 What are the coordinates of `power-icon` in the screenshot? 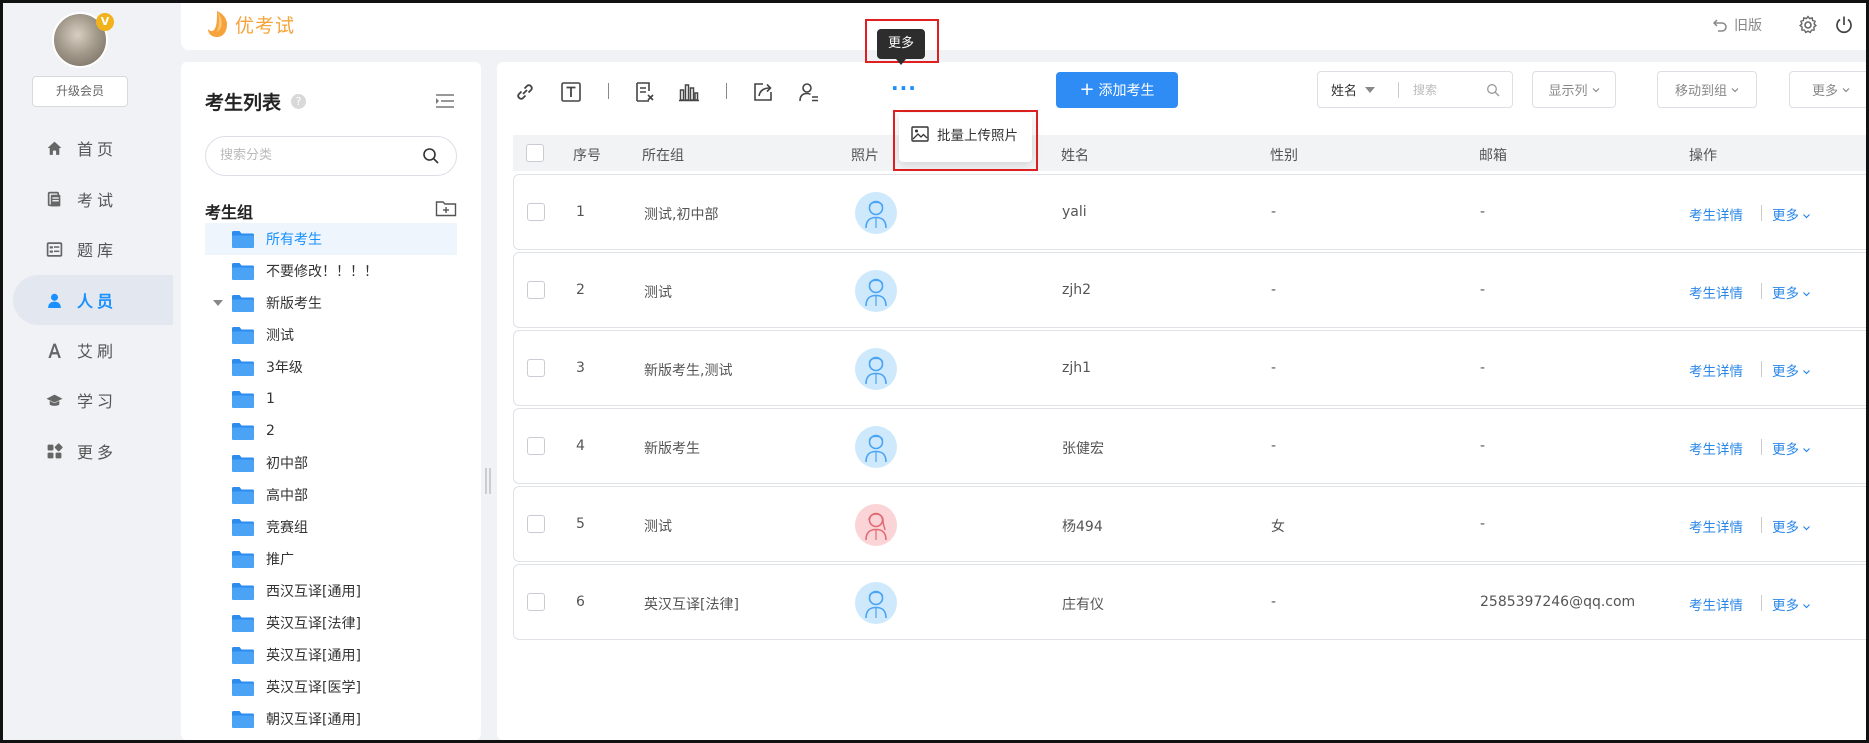 It's located at (1844, 25).